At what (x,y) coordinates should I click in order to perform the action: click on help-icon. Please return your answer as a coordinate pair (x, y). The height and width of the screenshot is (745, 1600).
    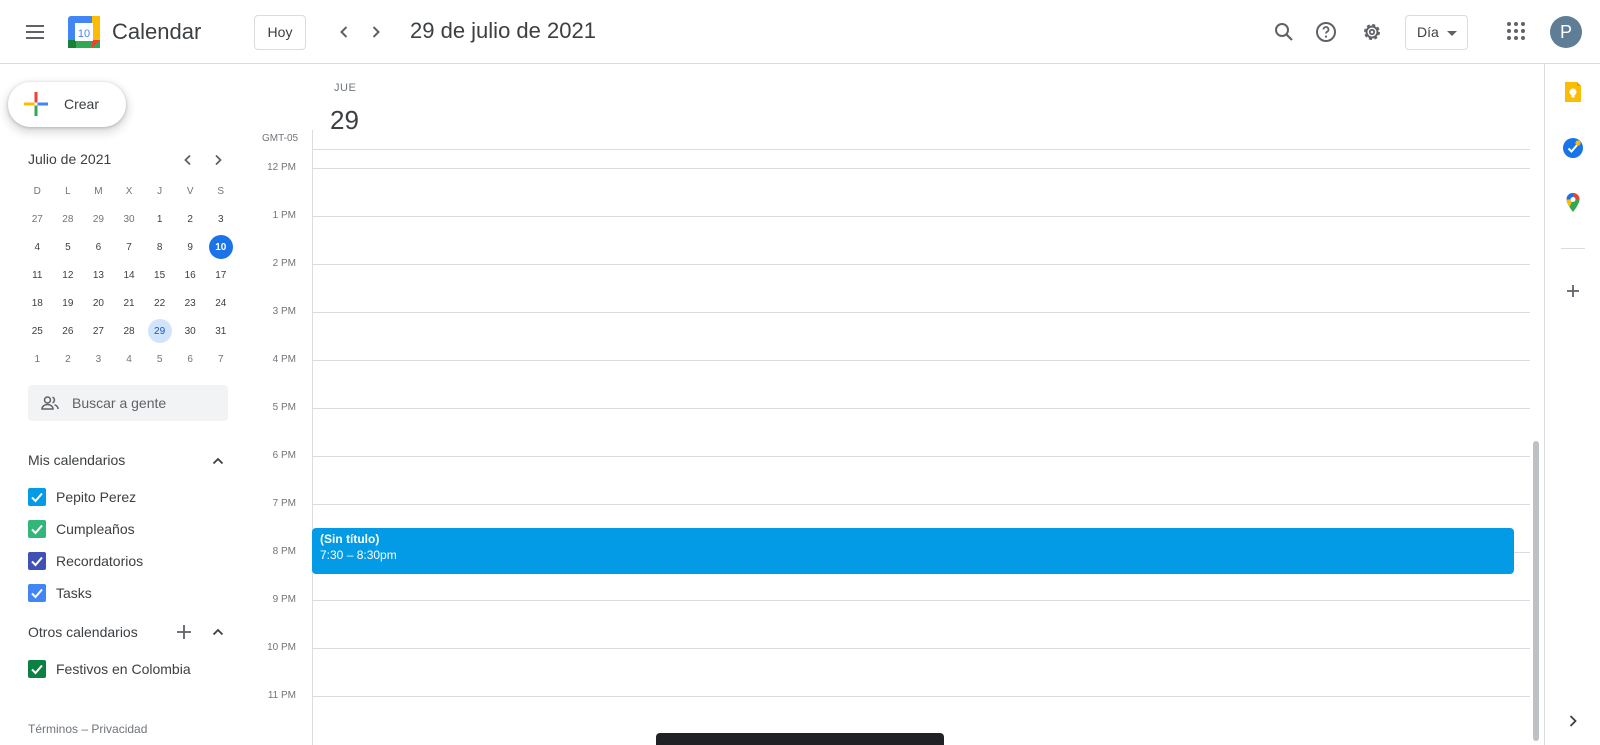
    Looking at the image, I should click on (1326, 32).